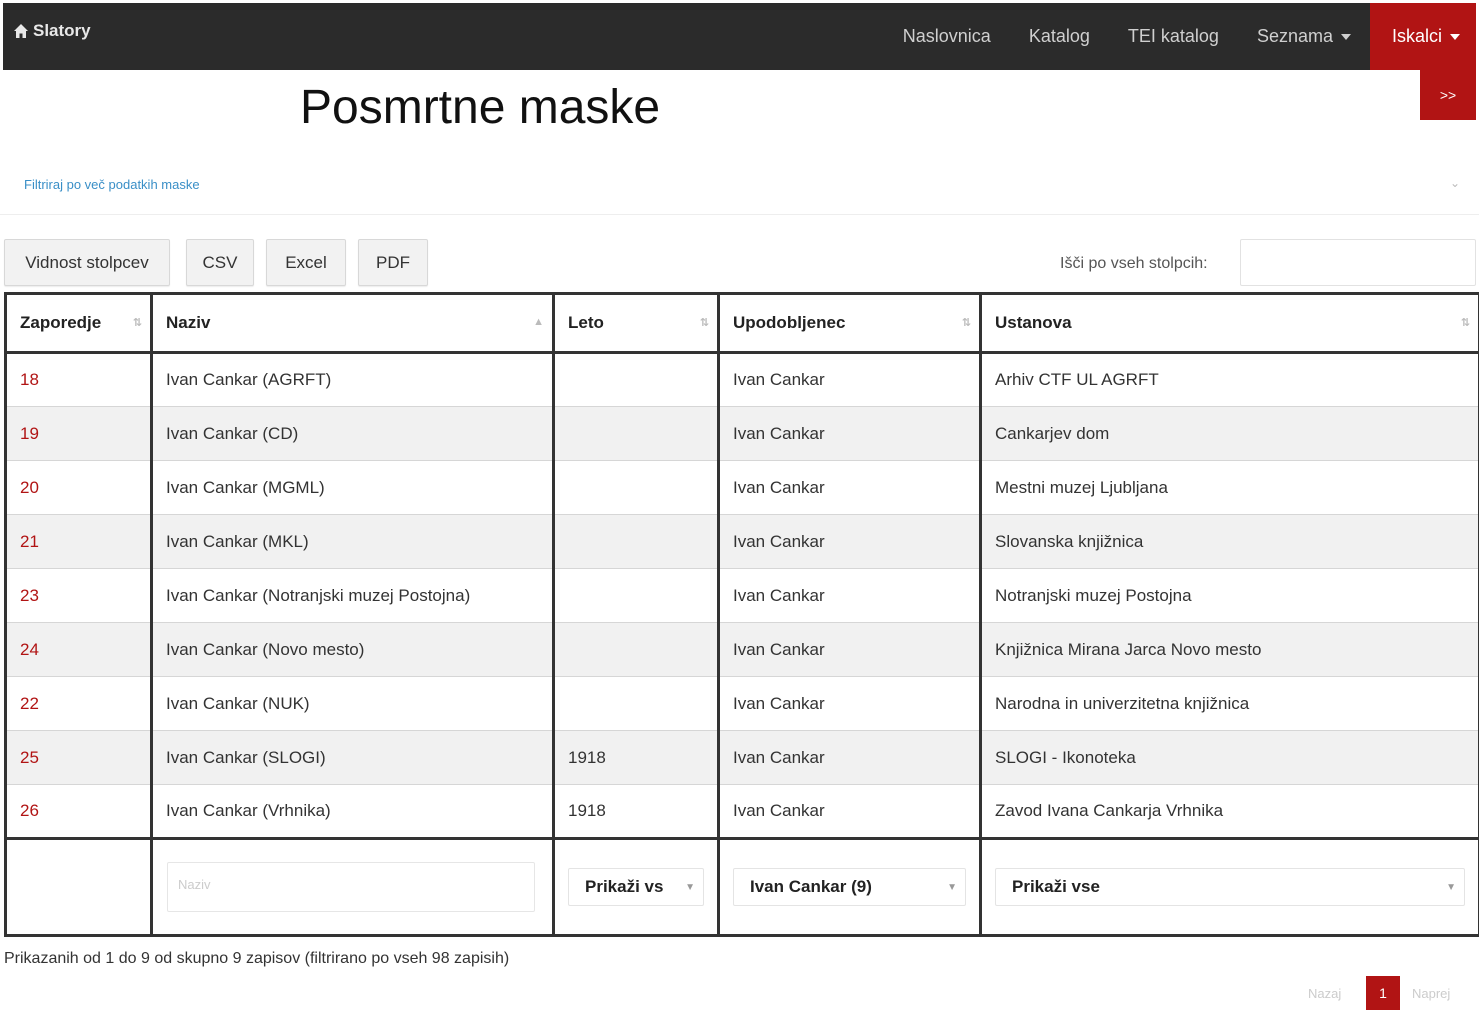  What do you see at coordinates (78, 595) in the screenshot?
I see `cell-id: 23` at bounding box center [78, 595].